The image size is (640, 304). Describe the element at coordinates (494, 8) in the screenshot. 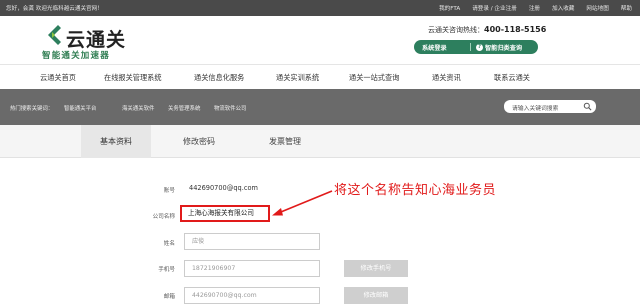

I see `login-register-link: 请登录 / 企业注册` at that location.